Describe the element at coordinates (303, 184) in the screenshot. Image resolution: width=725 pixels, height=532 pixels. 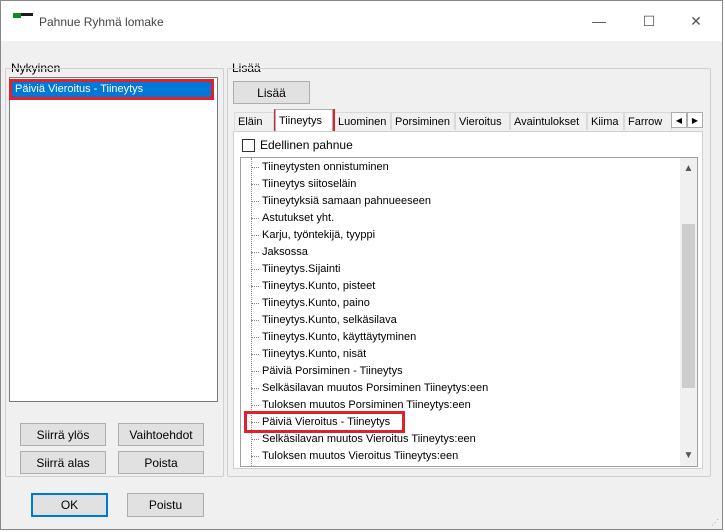
I see `tree-item: Tiineytys siitoseläin` at that location.